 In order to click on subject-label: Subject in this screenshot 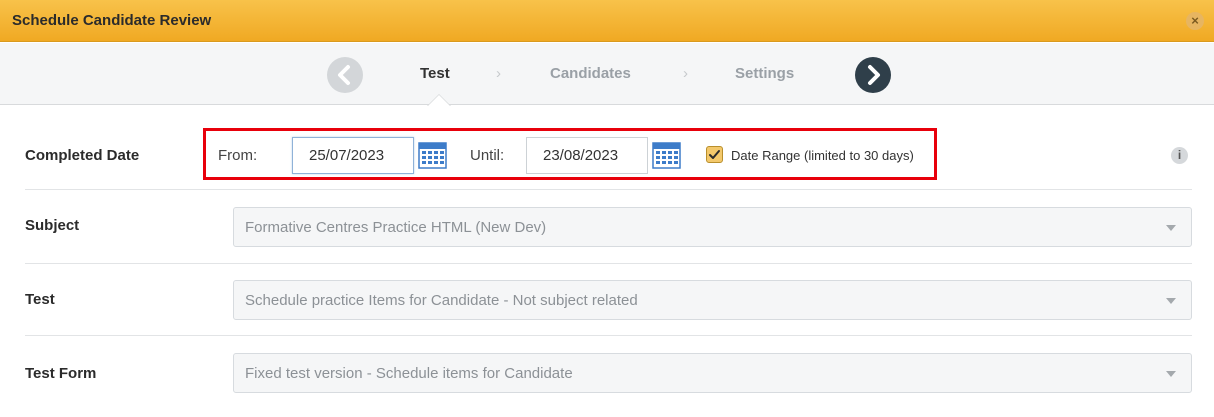, I will do `click(52, 225)`.